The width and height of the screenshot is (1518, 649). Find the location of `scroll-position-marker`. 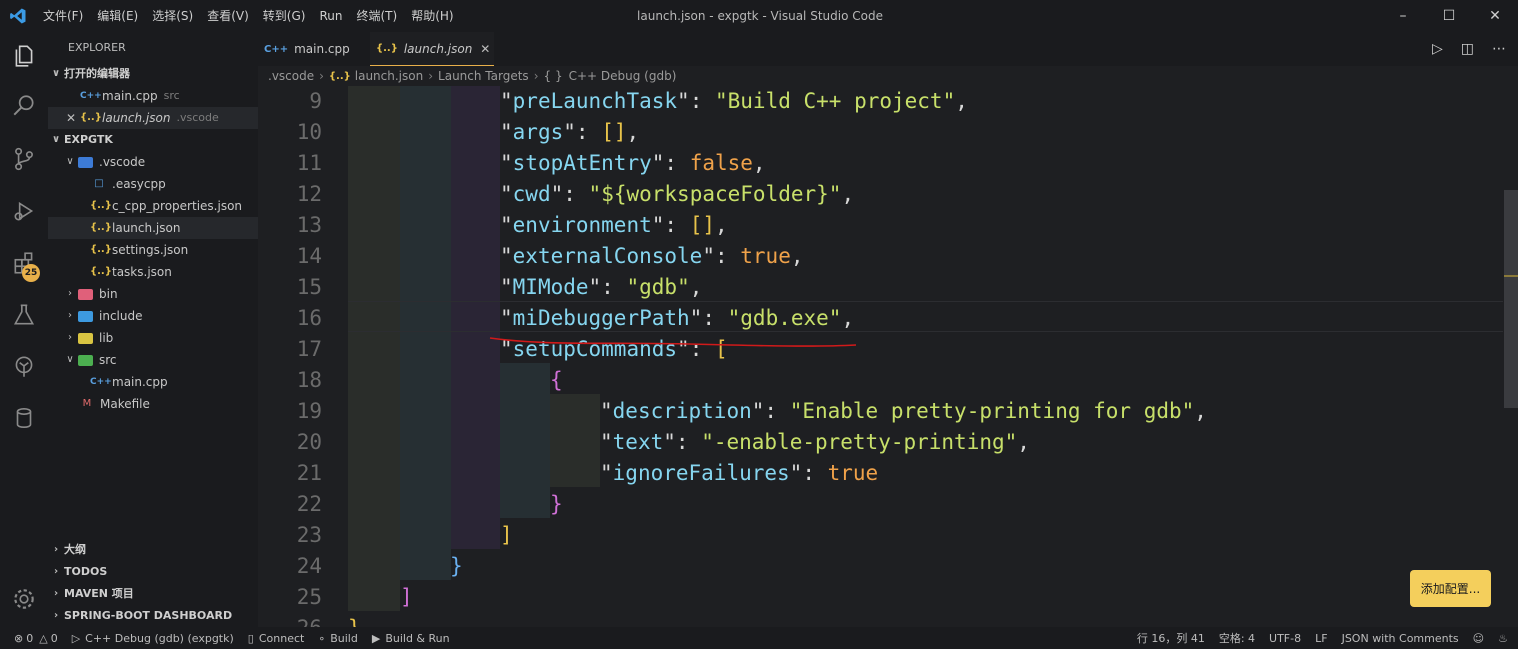

scroll-position-marker is located at coordinates (1511, 276).